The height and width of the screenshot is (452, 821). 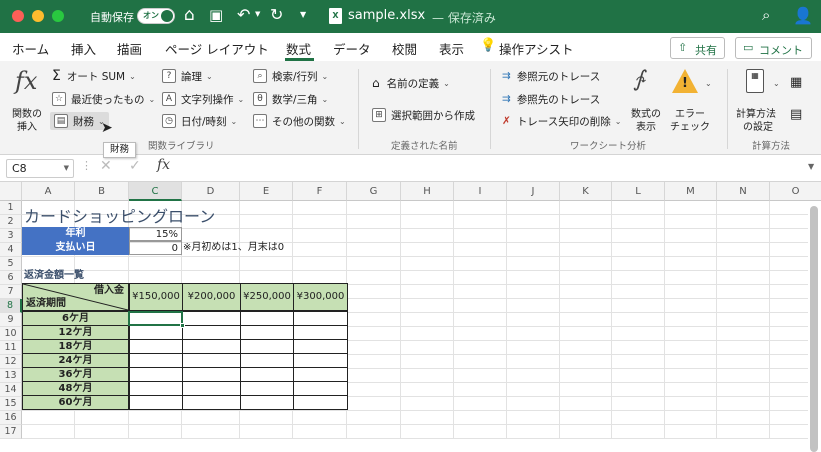 I want to click on autosave-toggle: オン, so click(x=156, y=16).